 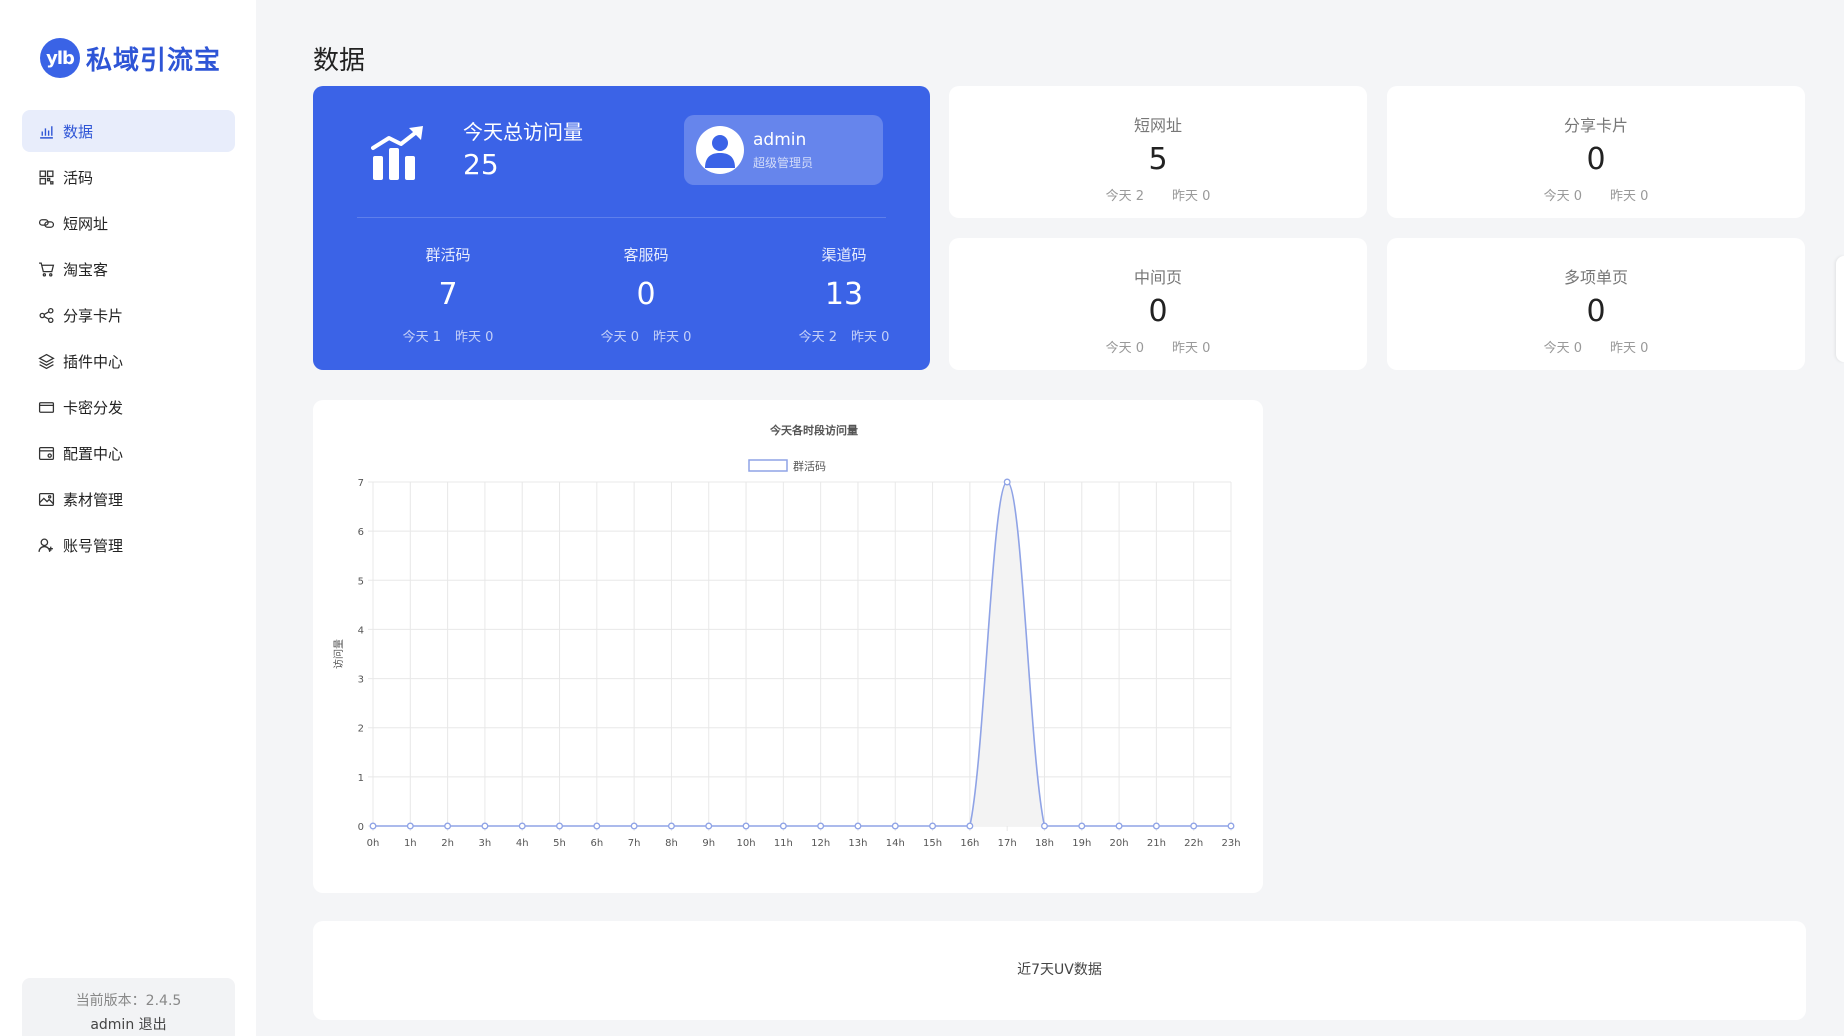 What do you see at coordinates (128, 545) in the screenshot?
I see `sidebar-item-accounts: 账号管理` at bounding box center [128, 545].